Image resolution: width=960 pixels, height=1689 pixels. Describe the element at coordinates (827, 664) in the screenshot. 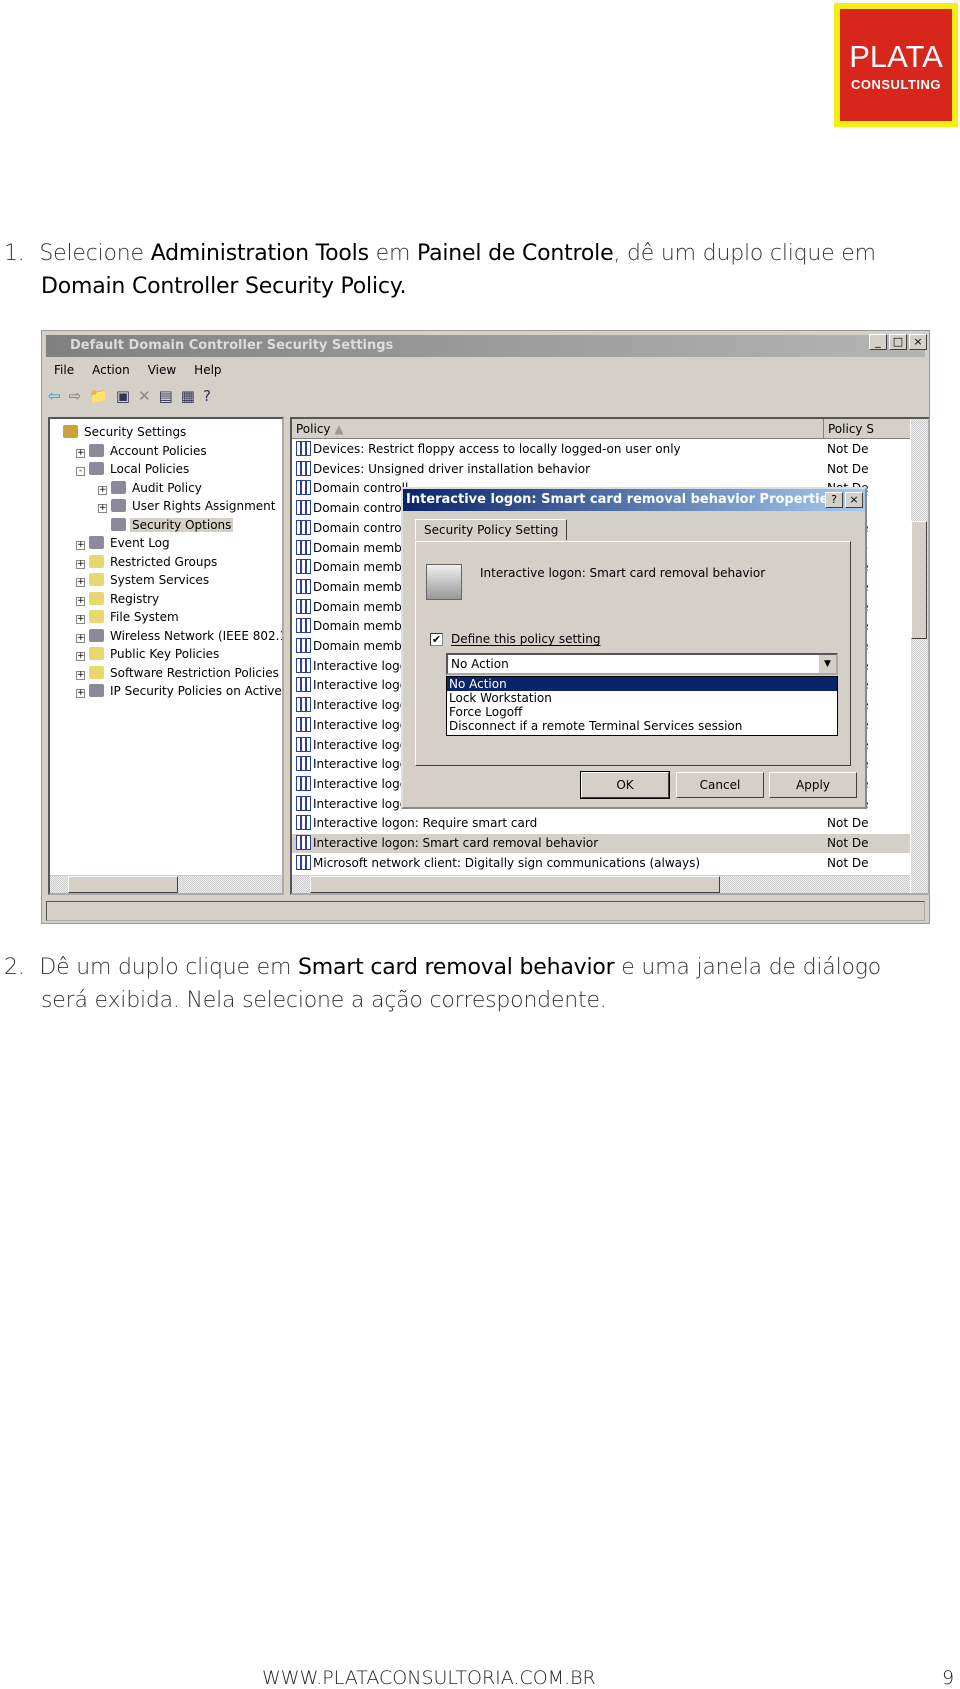

I see `dropdown-arrow-icon: ▼` at that location.